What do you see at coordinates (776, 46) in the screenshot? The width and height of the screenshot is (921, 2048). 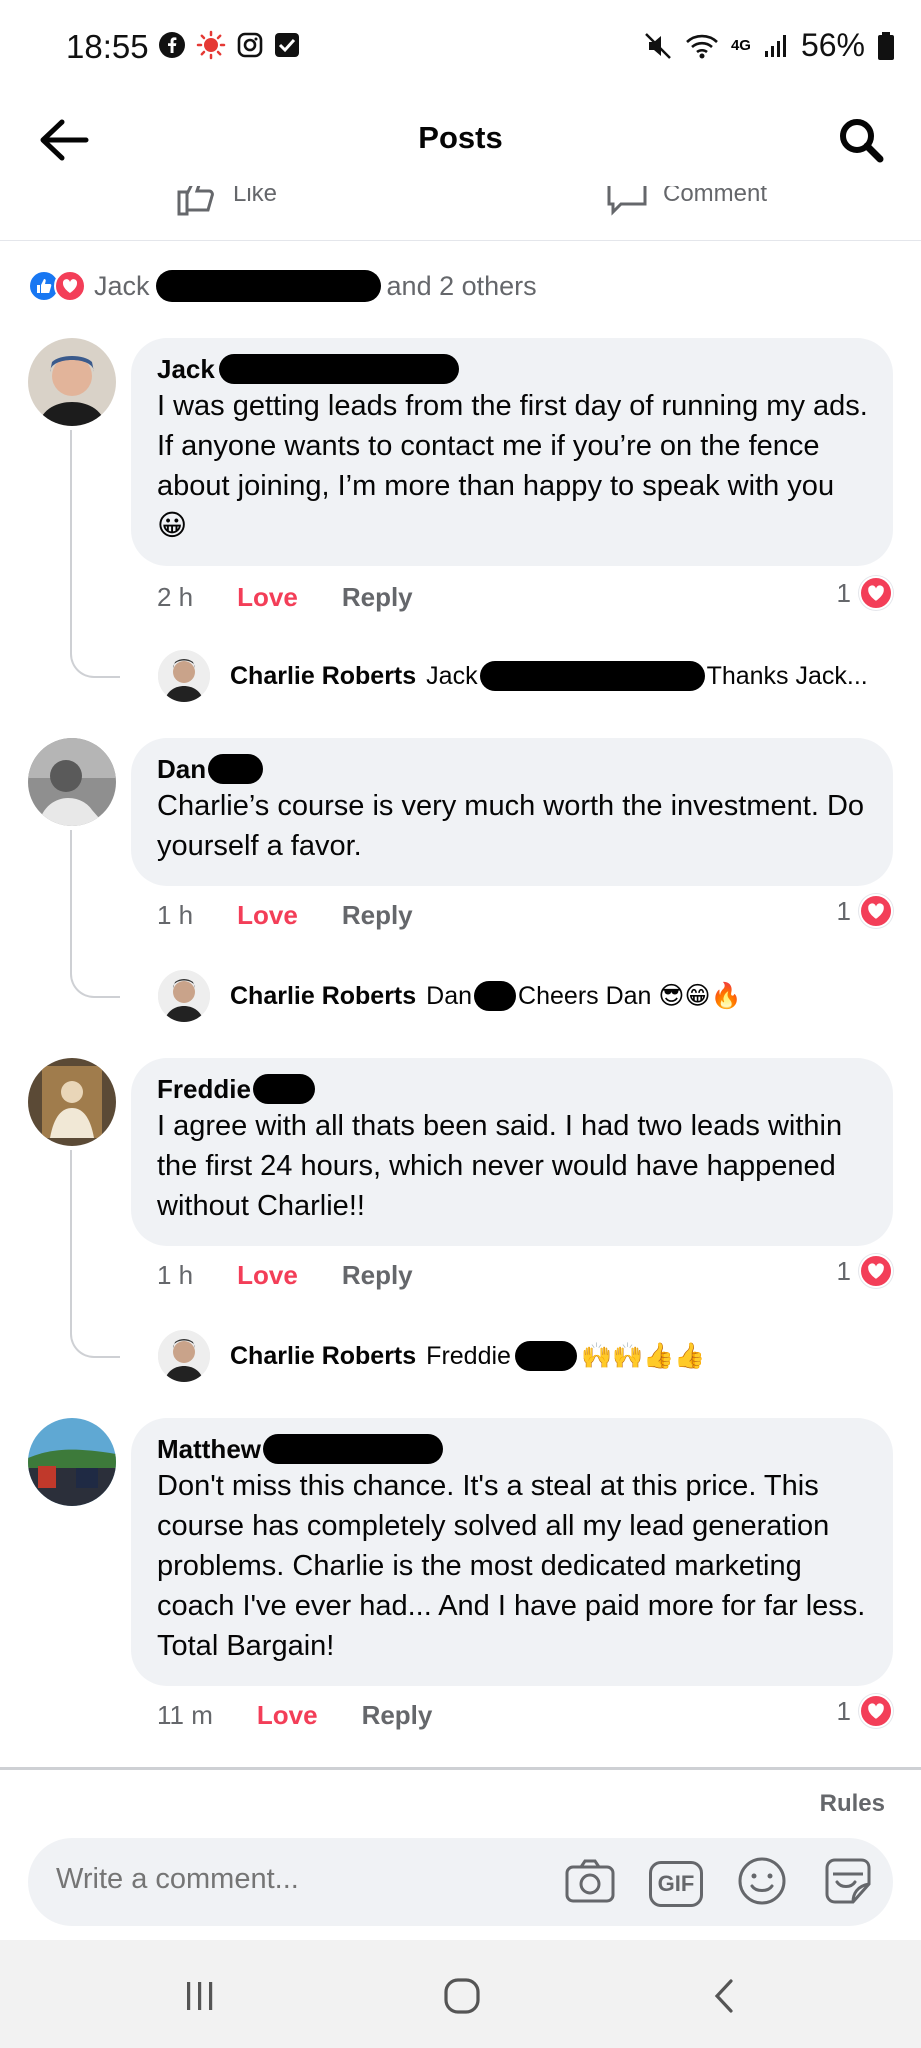 I see `signal-icon` at bounding box center [776, 46].